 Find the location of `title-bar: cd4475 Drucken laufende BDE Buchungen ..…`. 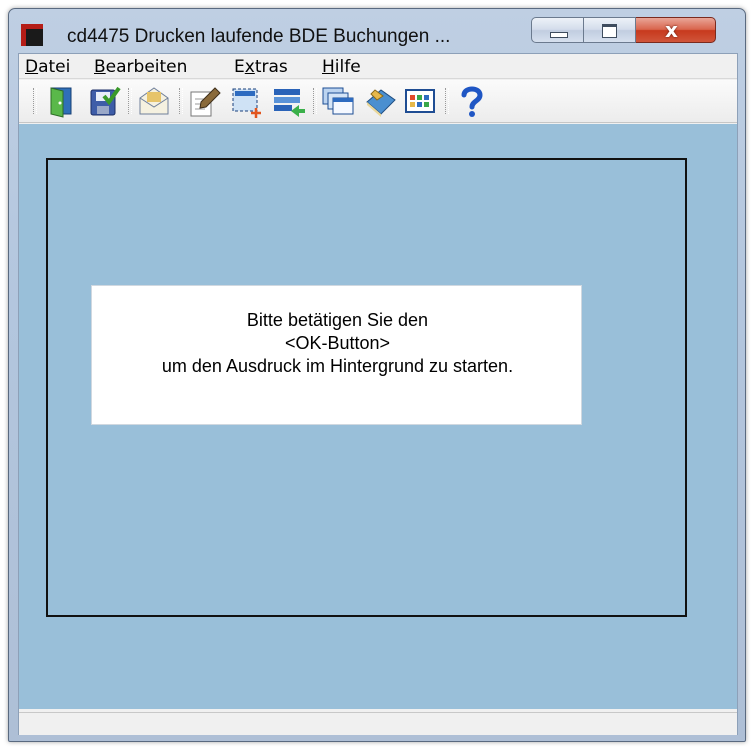

title-bar: cd4475 Drucken laufende BDE Buchungen ..… is located at coordinates (377, 28).